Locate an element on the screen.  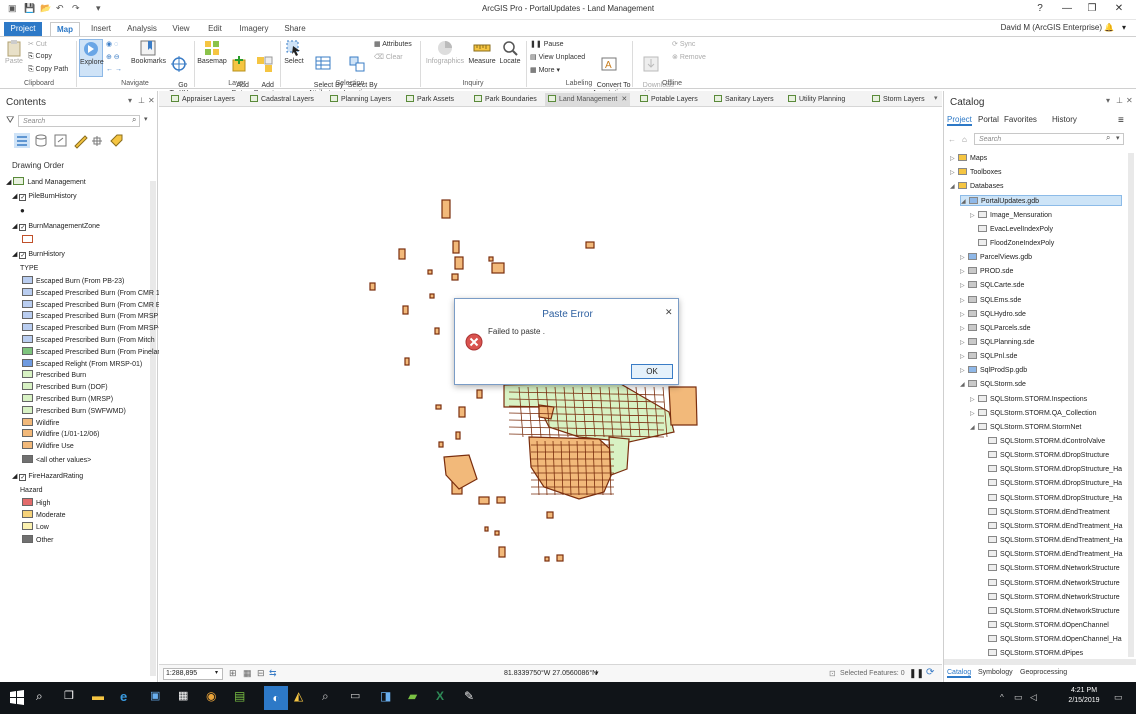
catalog-item: ▷ SQLEms.sde is located at coordinates (990, 300).